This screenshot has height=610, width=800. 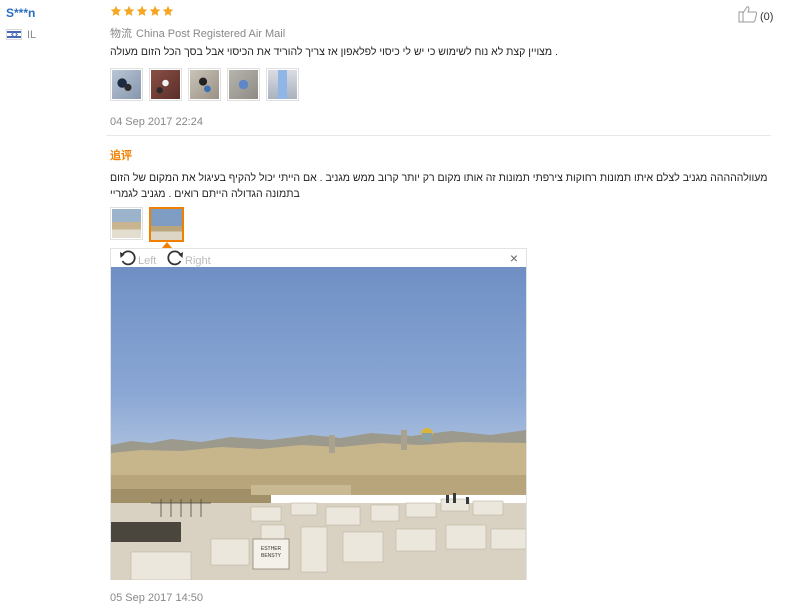 I want to click on image-viewer-toolbar: Left Right ×, so click(x=318, y=258).